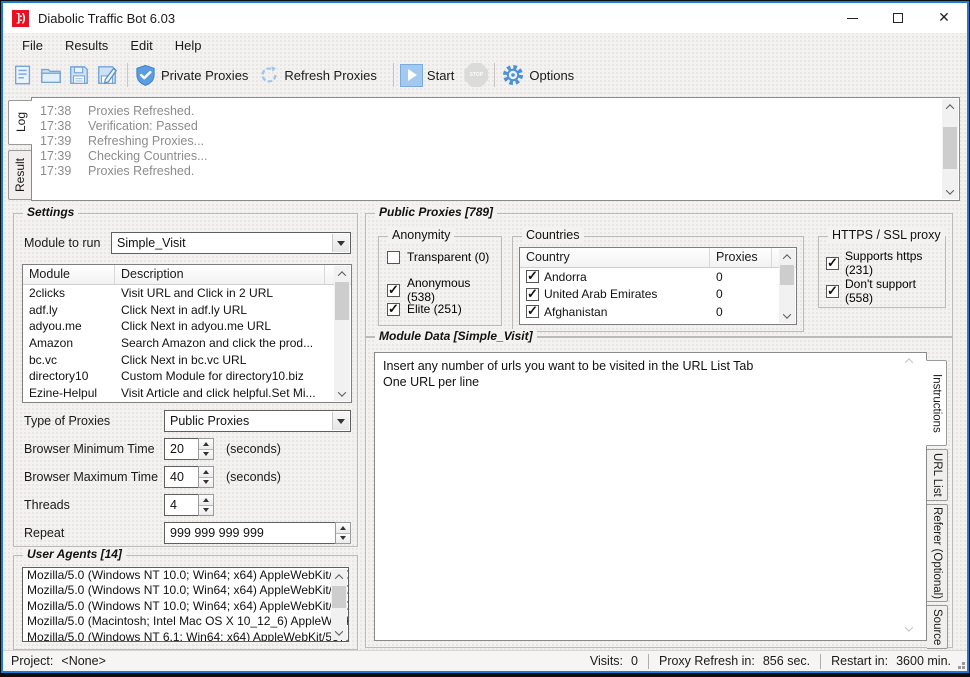 The height and width of the screenshot is (677, 970). I want to click on project-value: <None>, so click(83, 661).